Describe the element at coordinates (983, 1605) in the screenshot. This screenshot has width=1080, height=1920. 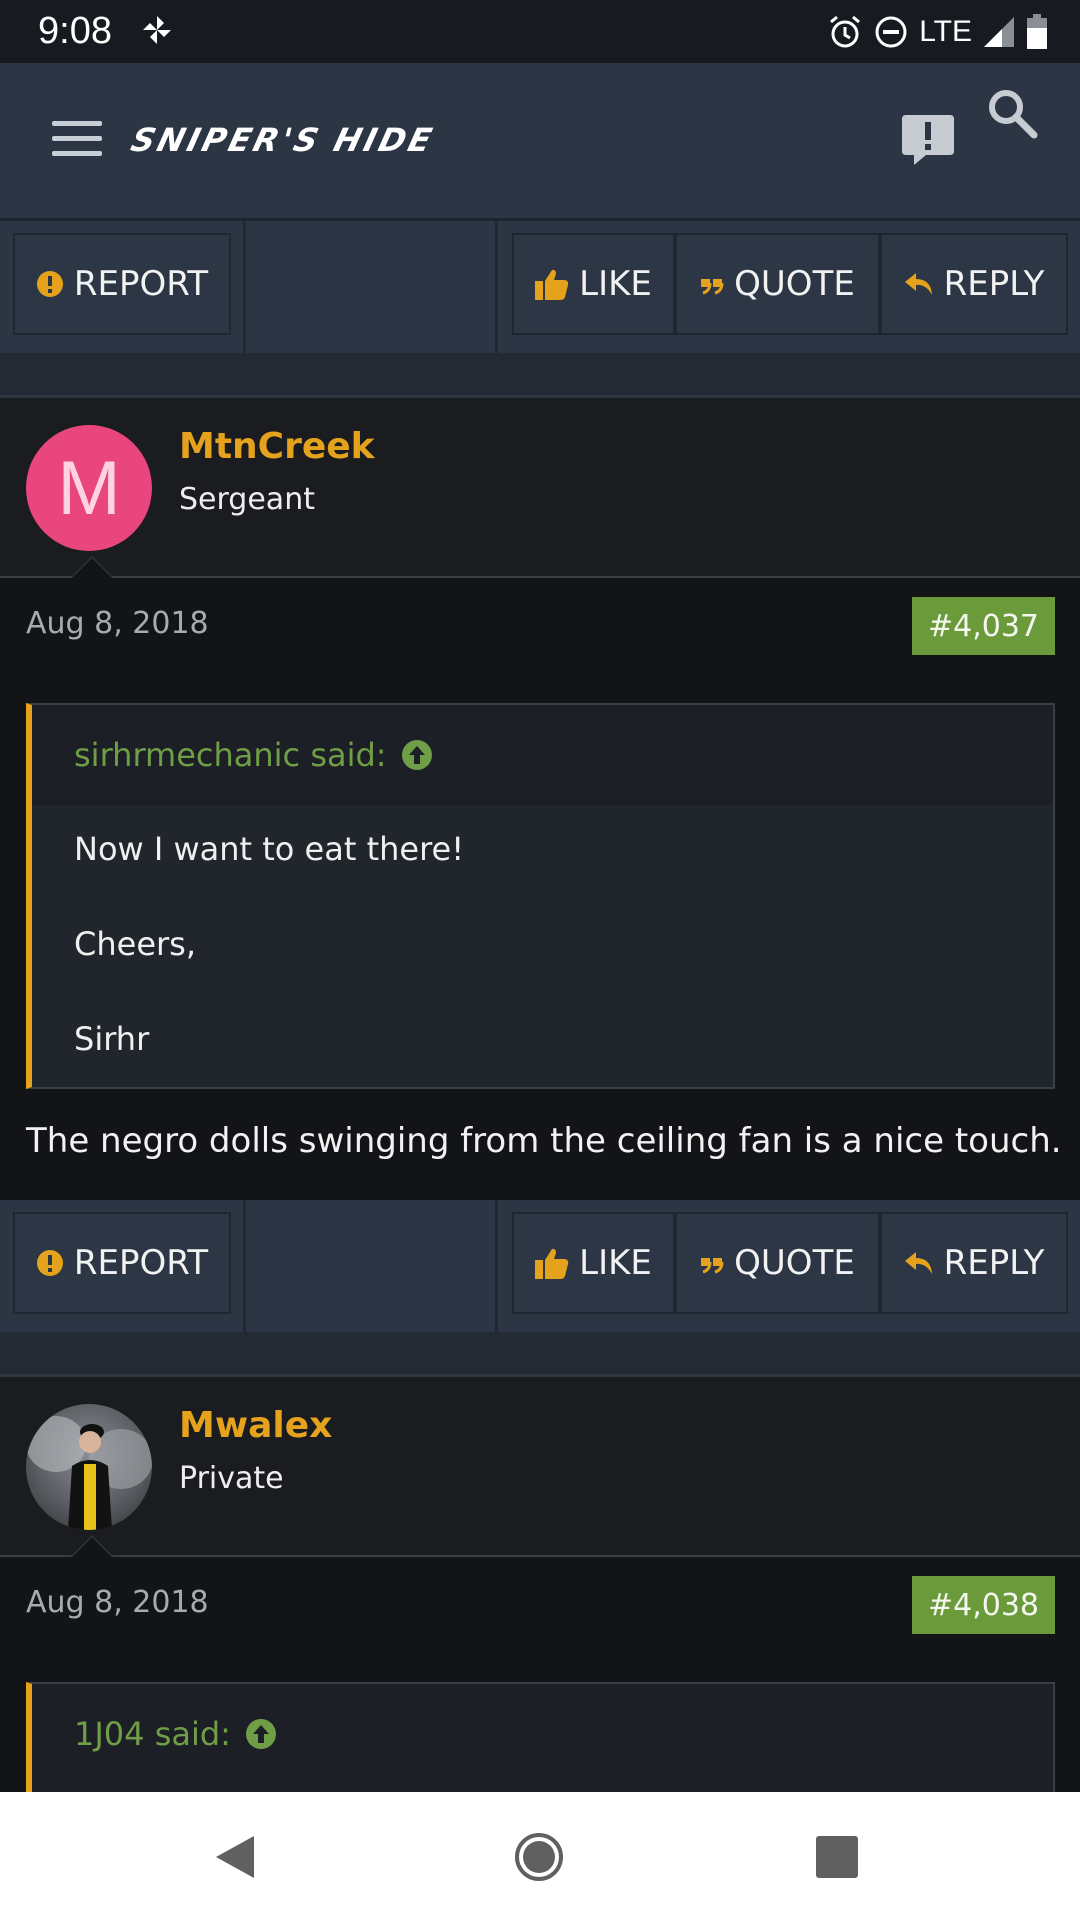
I see `post-number-badge: #4,038` at that location.